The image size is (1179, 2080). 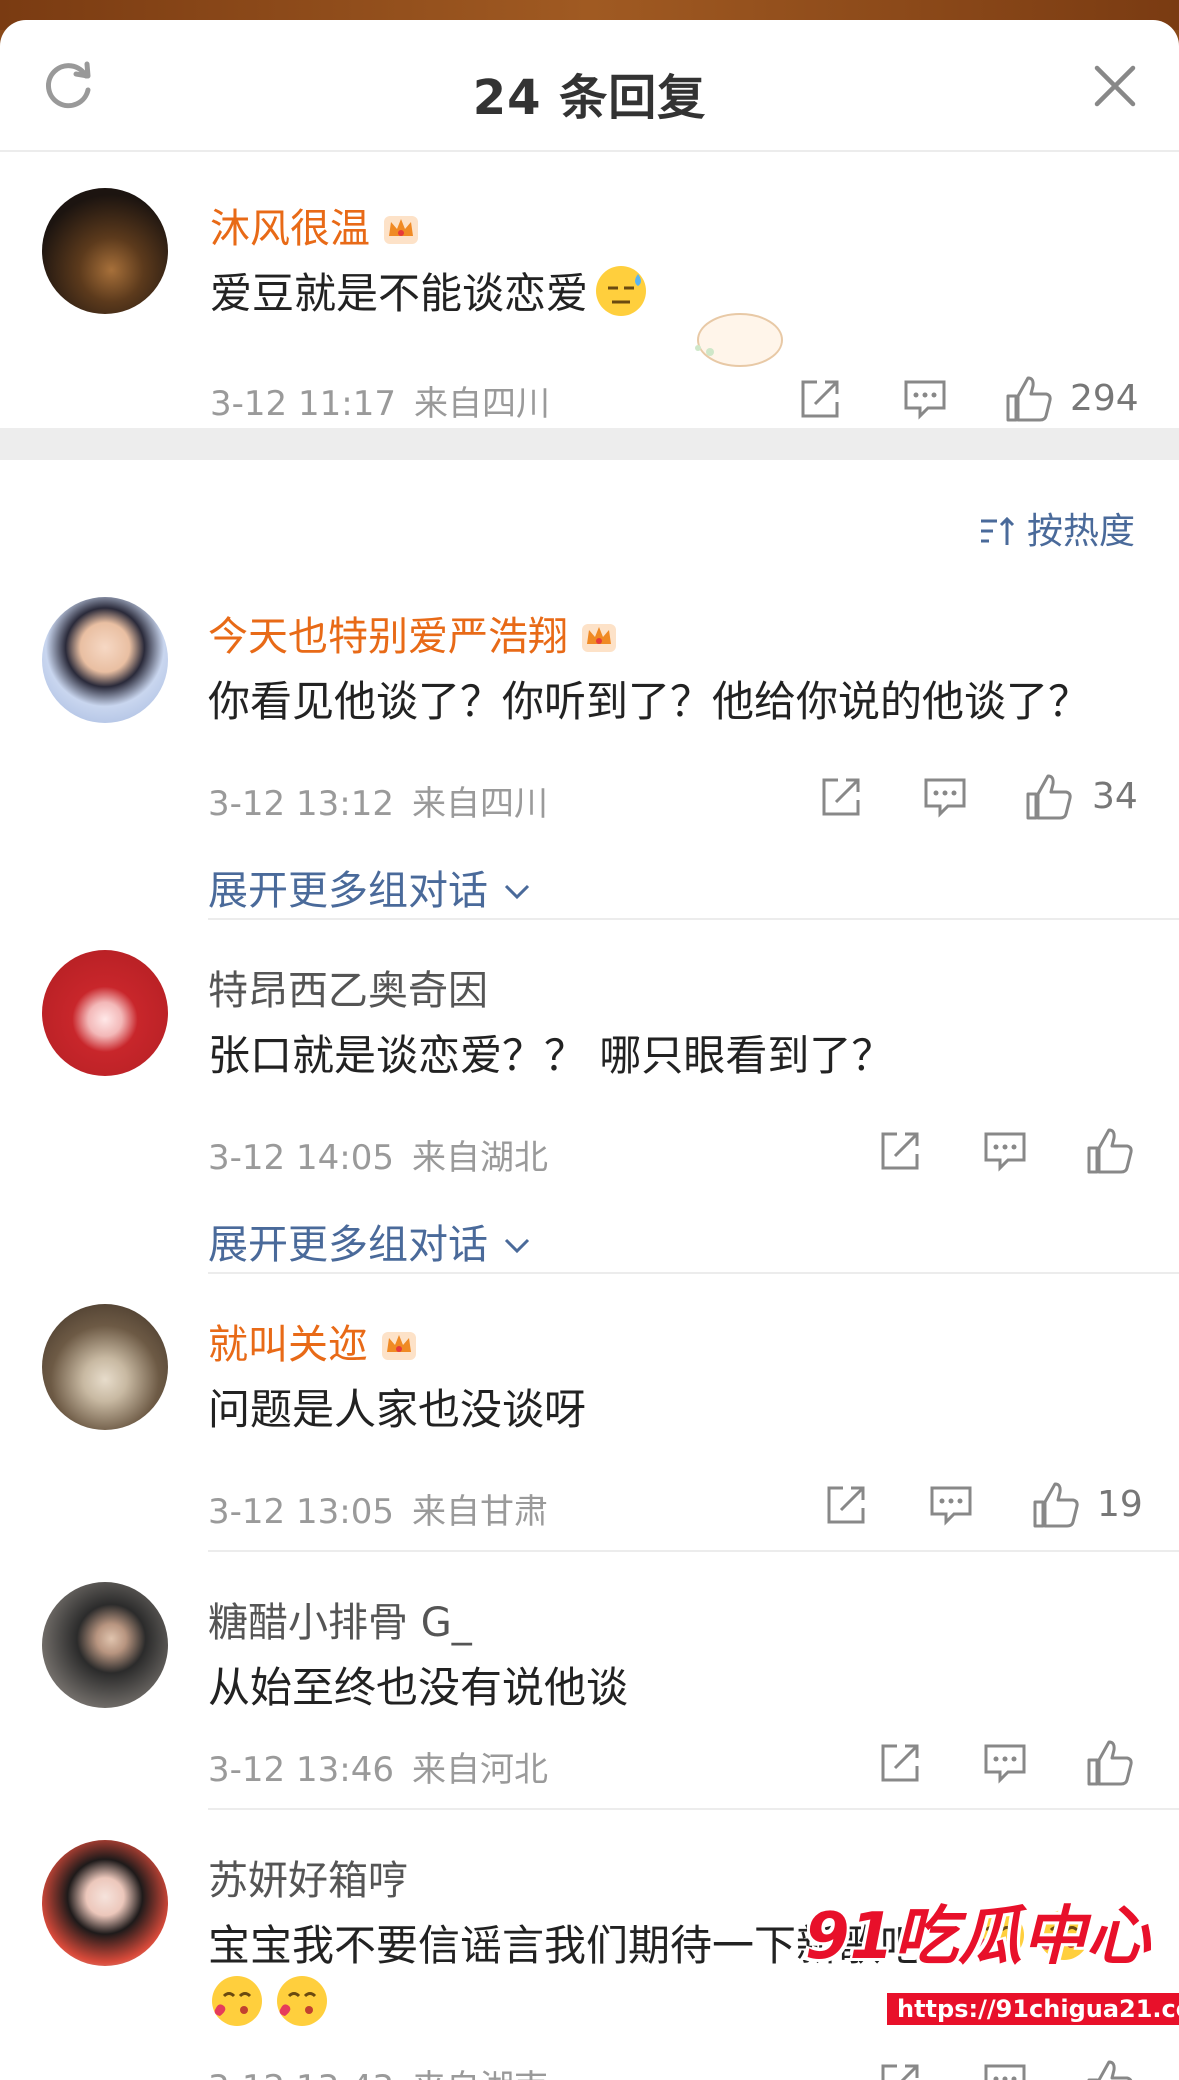 I want to click on comment-meta: 3-12 13:05 来自甘肃, so click(x=378, y=1512).